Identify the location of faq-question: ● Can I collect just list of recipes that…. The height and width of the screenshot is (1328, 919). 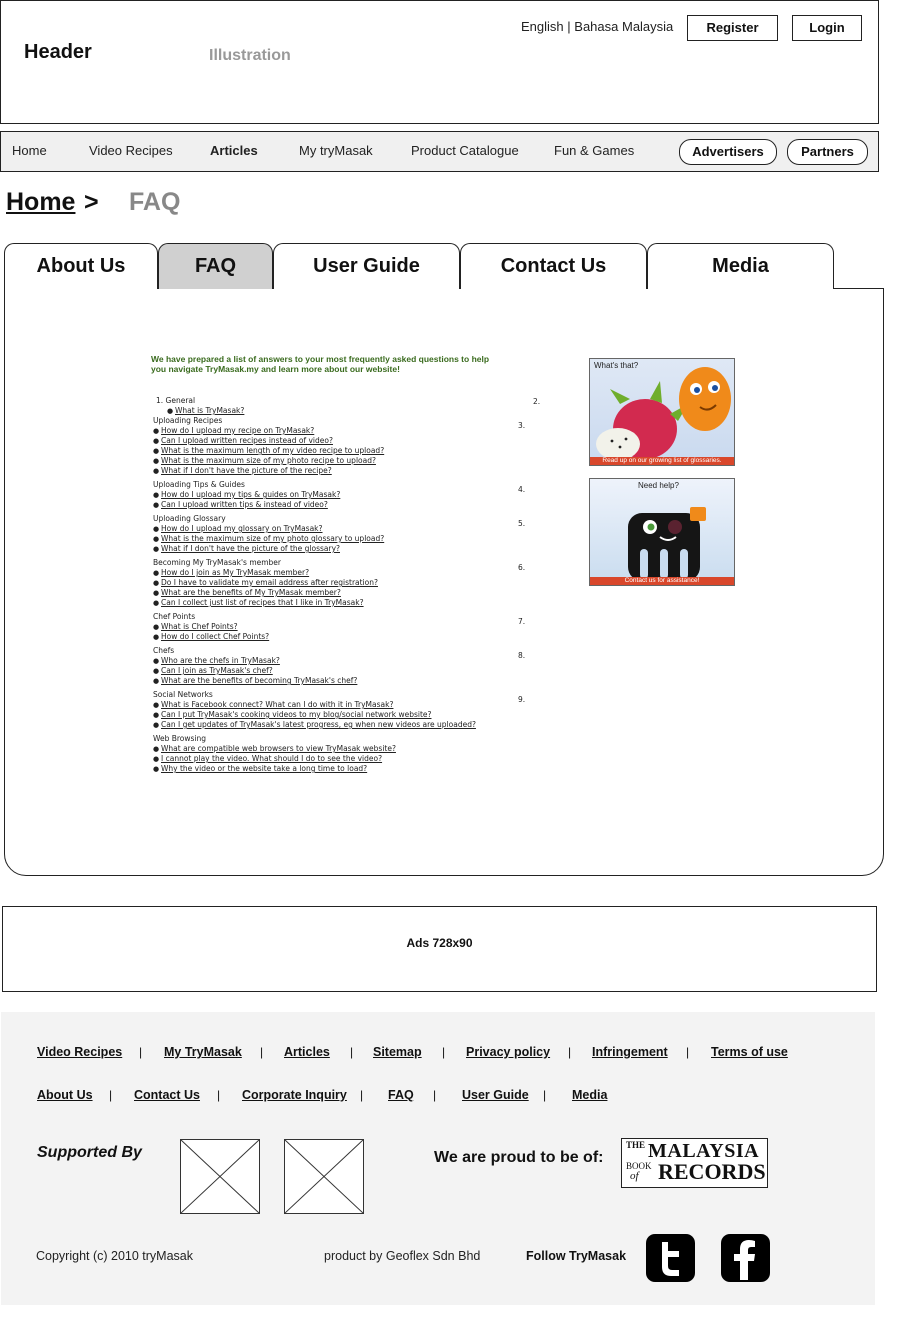
(343, 603).